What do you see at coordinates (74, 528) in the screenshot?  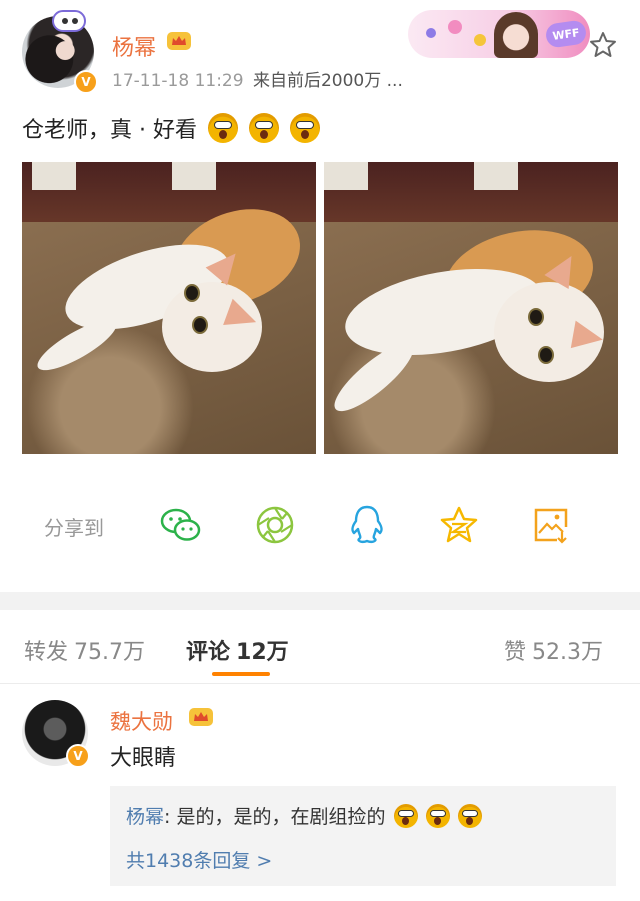 I see `share-label: 分享到` at bounding box center [74, 528].